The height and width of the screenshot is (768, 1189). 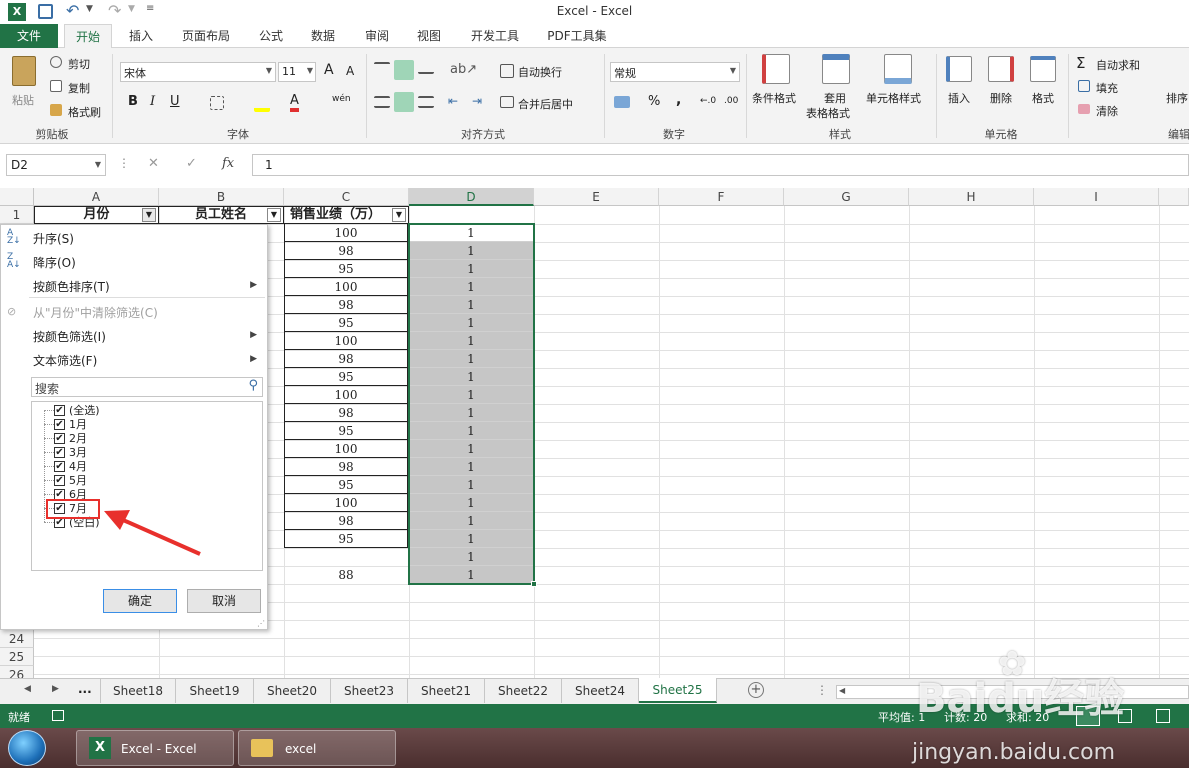 What do you see at coordinates (675, 72) in the screenshot?
I see `number-format-select: 常规 ▼` at bounding box center [675, 72].